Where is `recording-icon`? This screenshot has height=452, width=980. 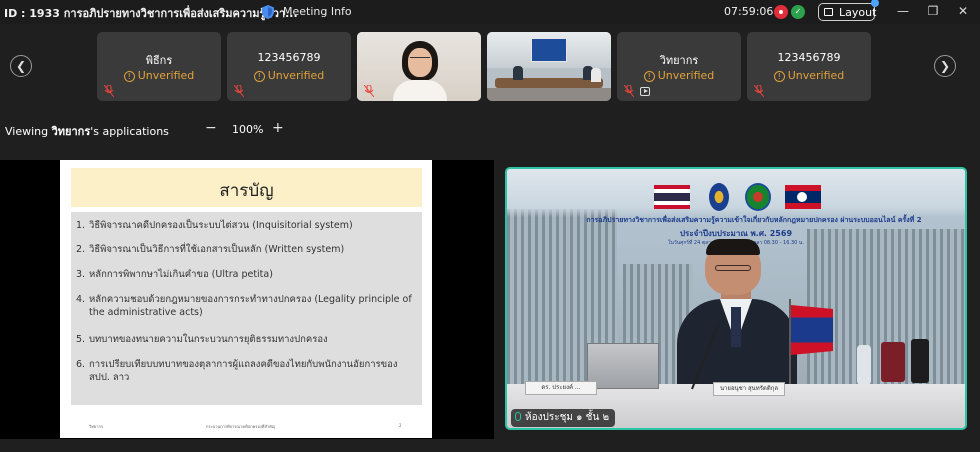
recording-icon is located at coordinates (781, 12).